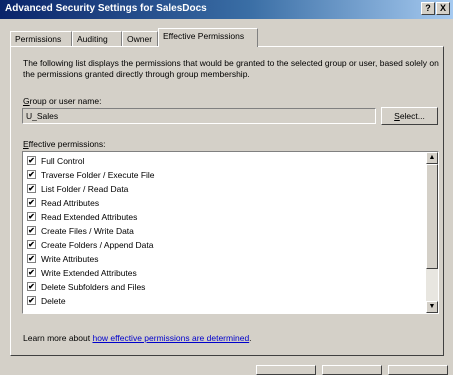 The height and width of the screenshot is (375, 453). I want to click on permission-label: List Folder / Read Data, so click(85, 189).